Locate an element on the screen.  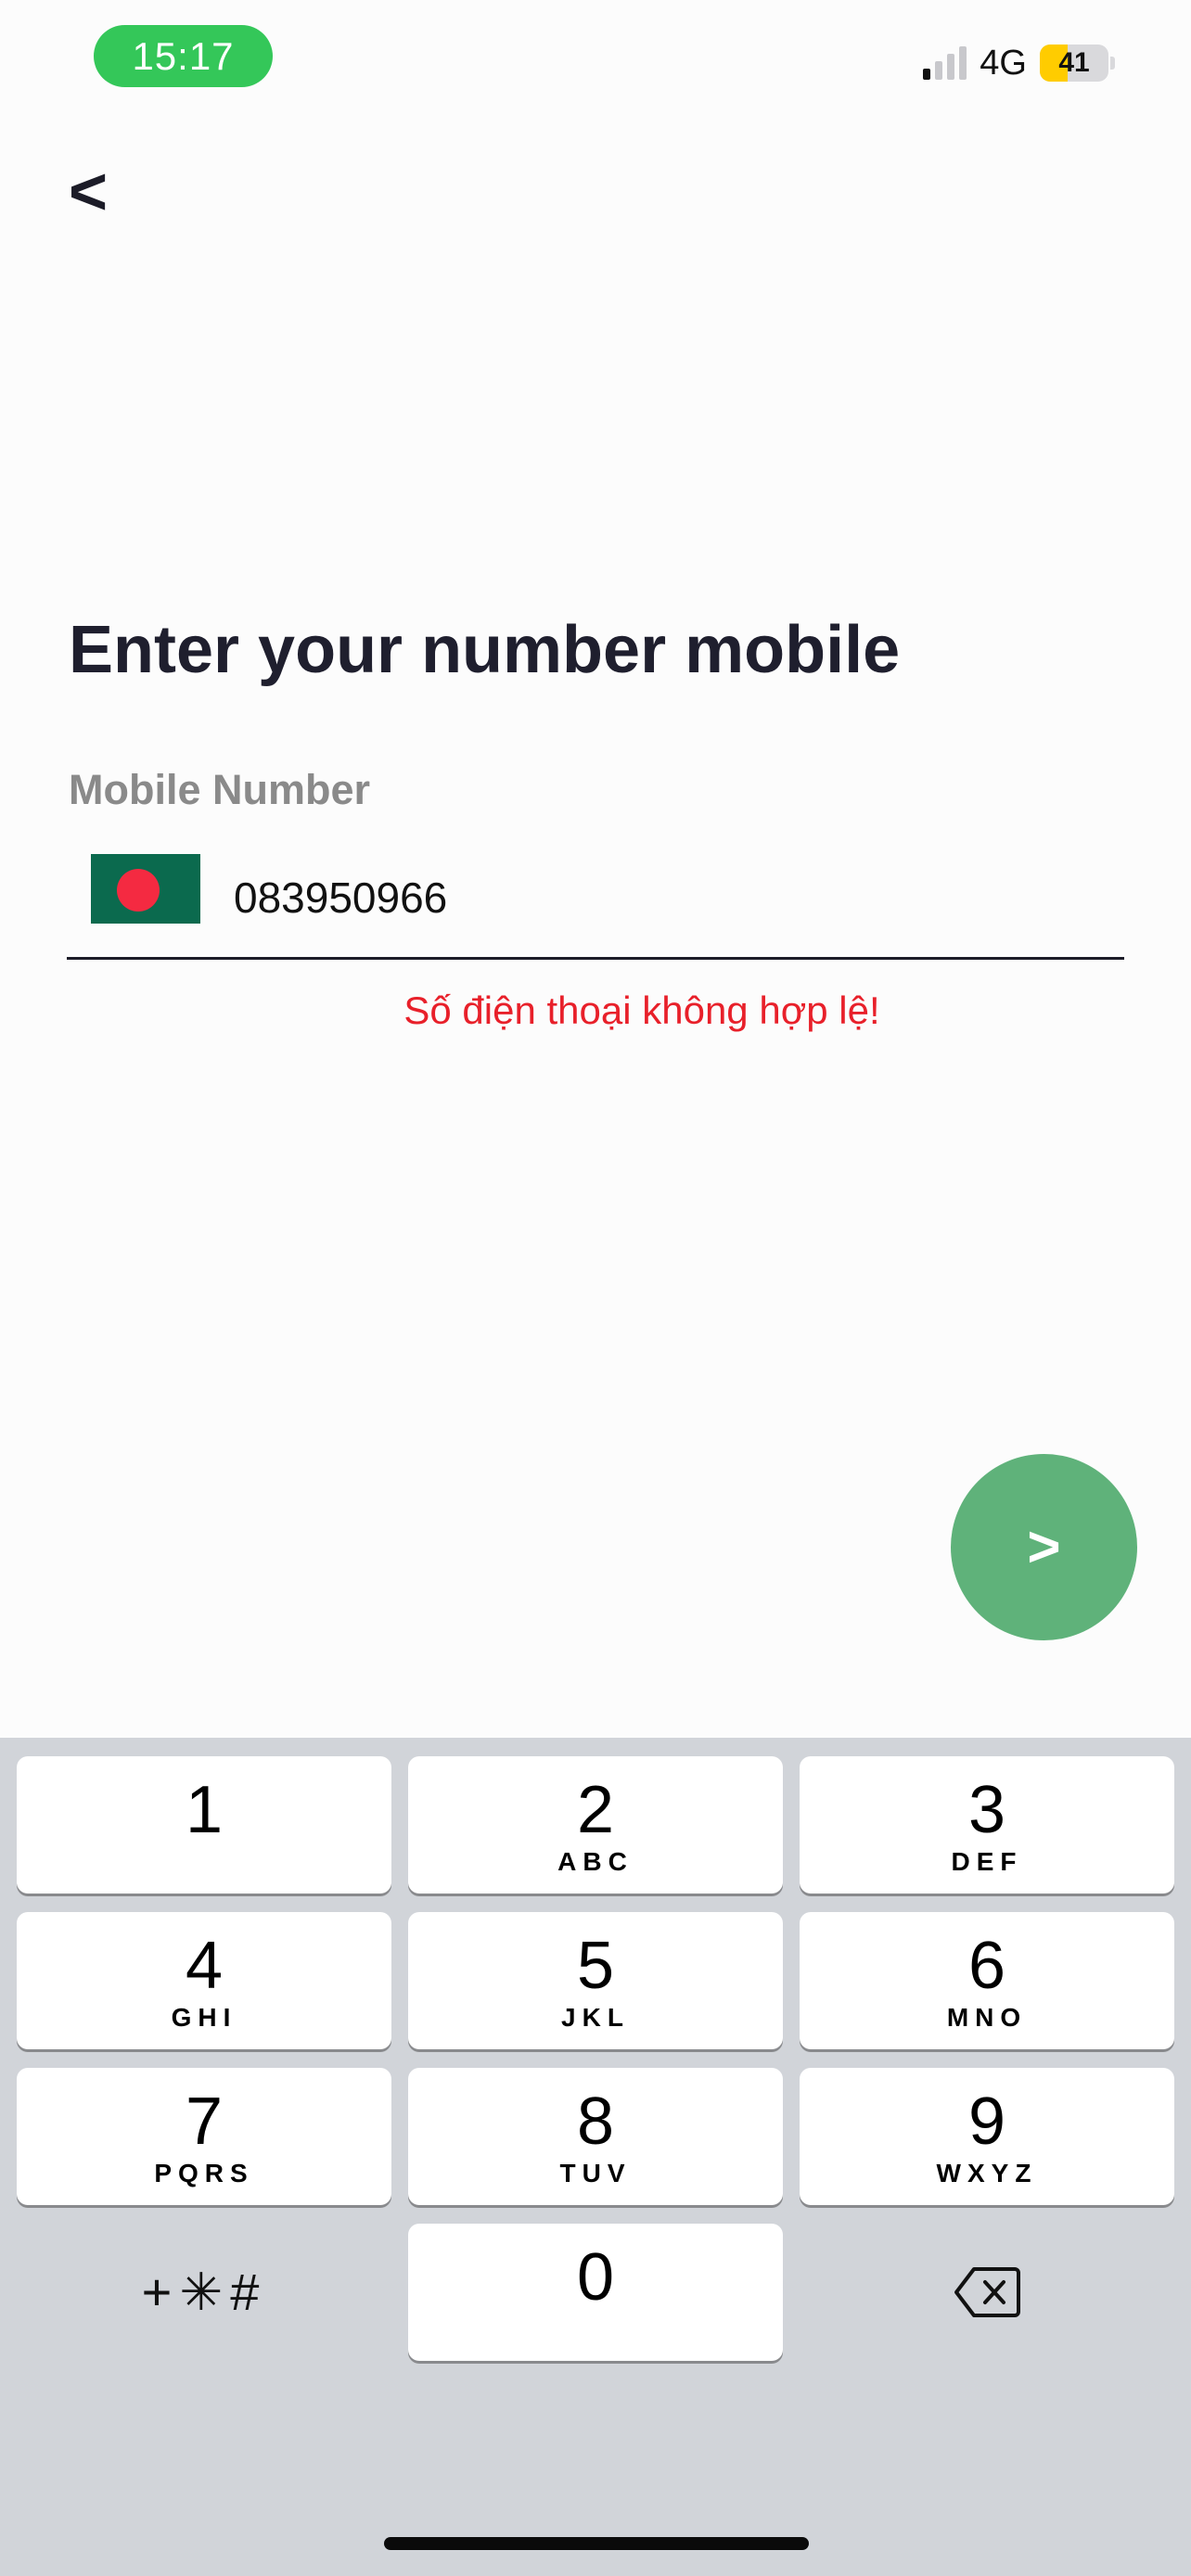
phone-number-input is located at coordinates (558, 898).